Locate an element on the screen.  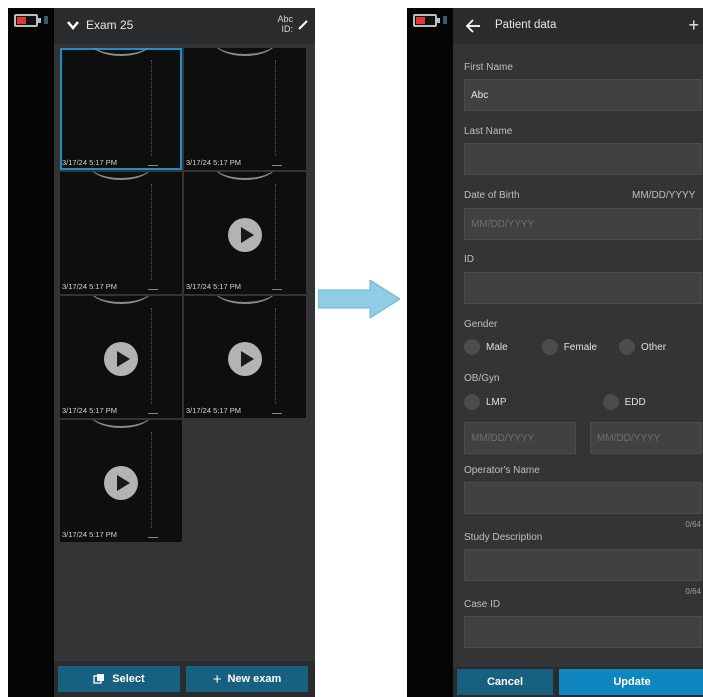
copy-icon is located at coordinates (99, 679).